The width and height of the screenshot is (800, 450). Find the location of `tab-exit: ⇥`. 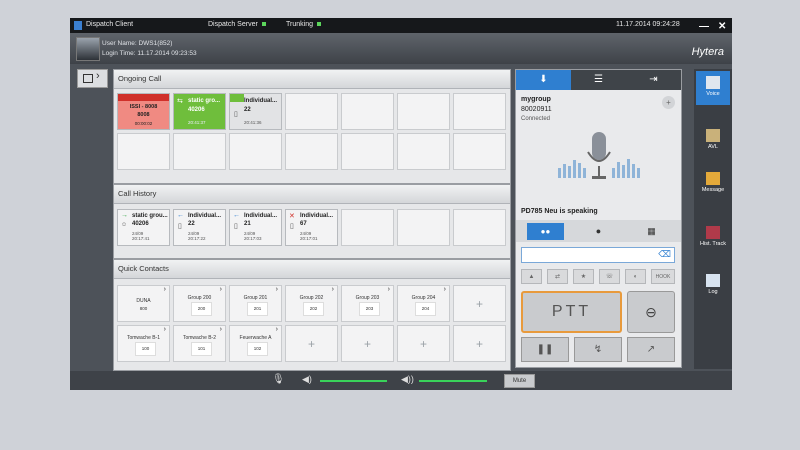

tab-exit: ⇥ is located at coordinates (653, 80).